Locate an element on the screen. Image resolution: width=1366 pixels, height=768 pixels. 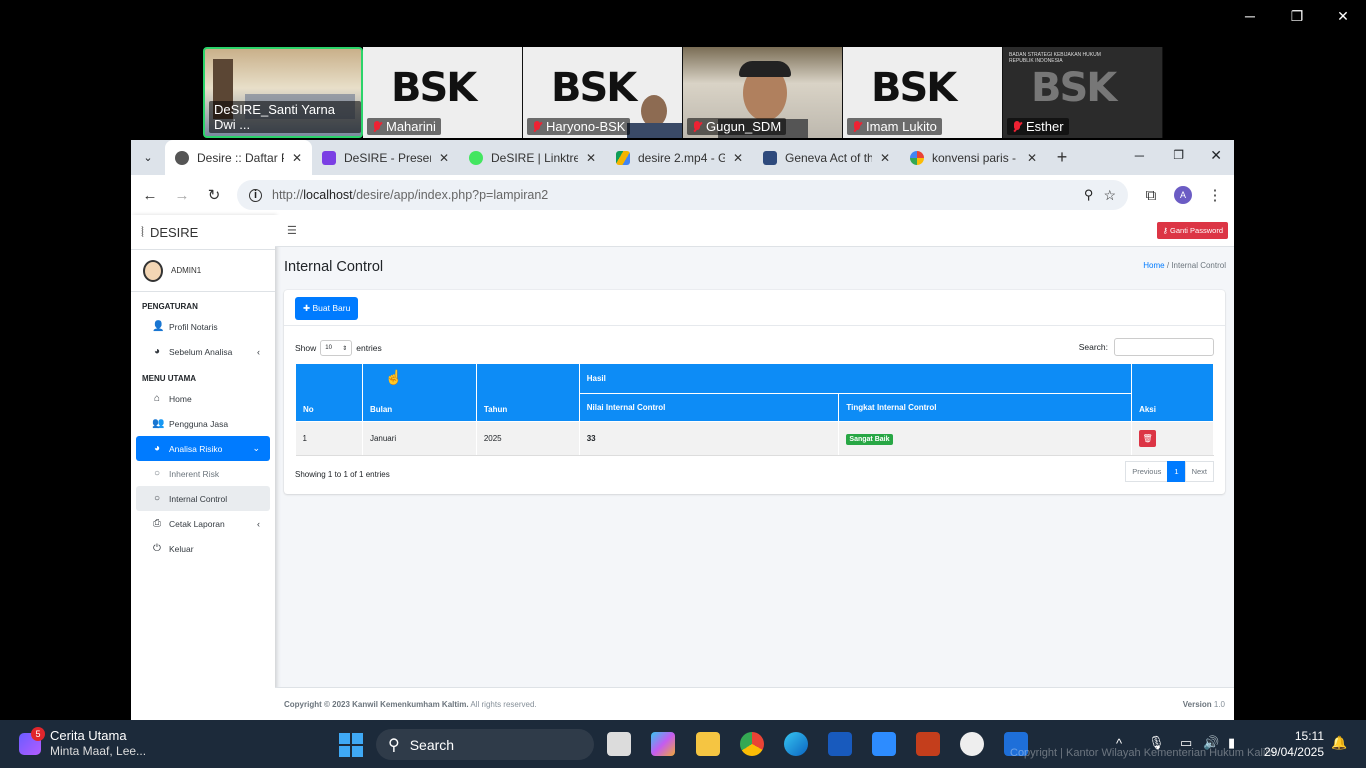
page-length-select: 10 ⇕ is located at coordinates (336, 348).